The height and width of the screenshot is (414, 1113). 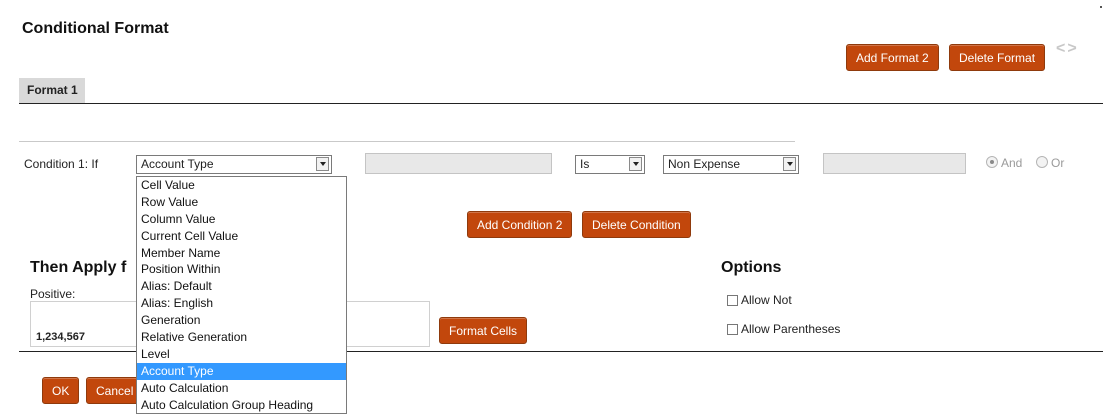 What do you see at coordinates (894, 163) in the screenshot?
I see `condition-value-text-input` at bounding box center [894, 163].